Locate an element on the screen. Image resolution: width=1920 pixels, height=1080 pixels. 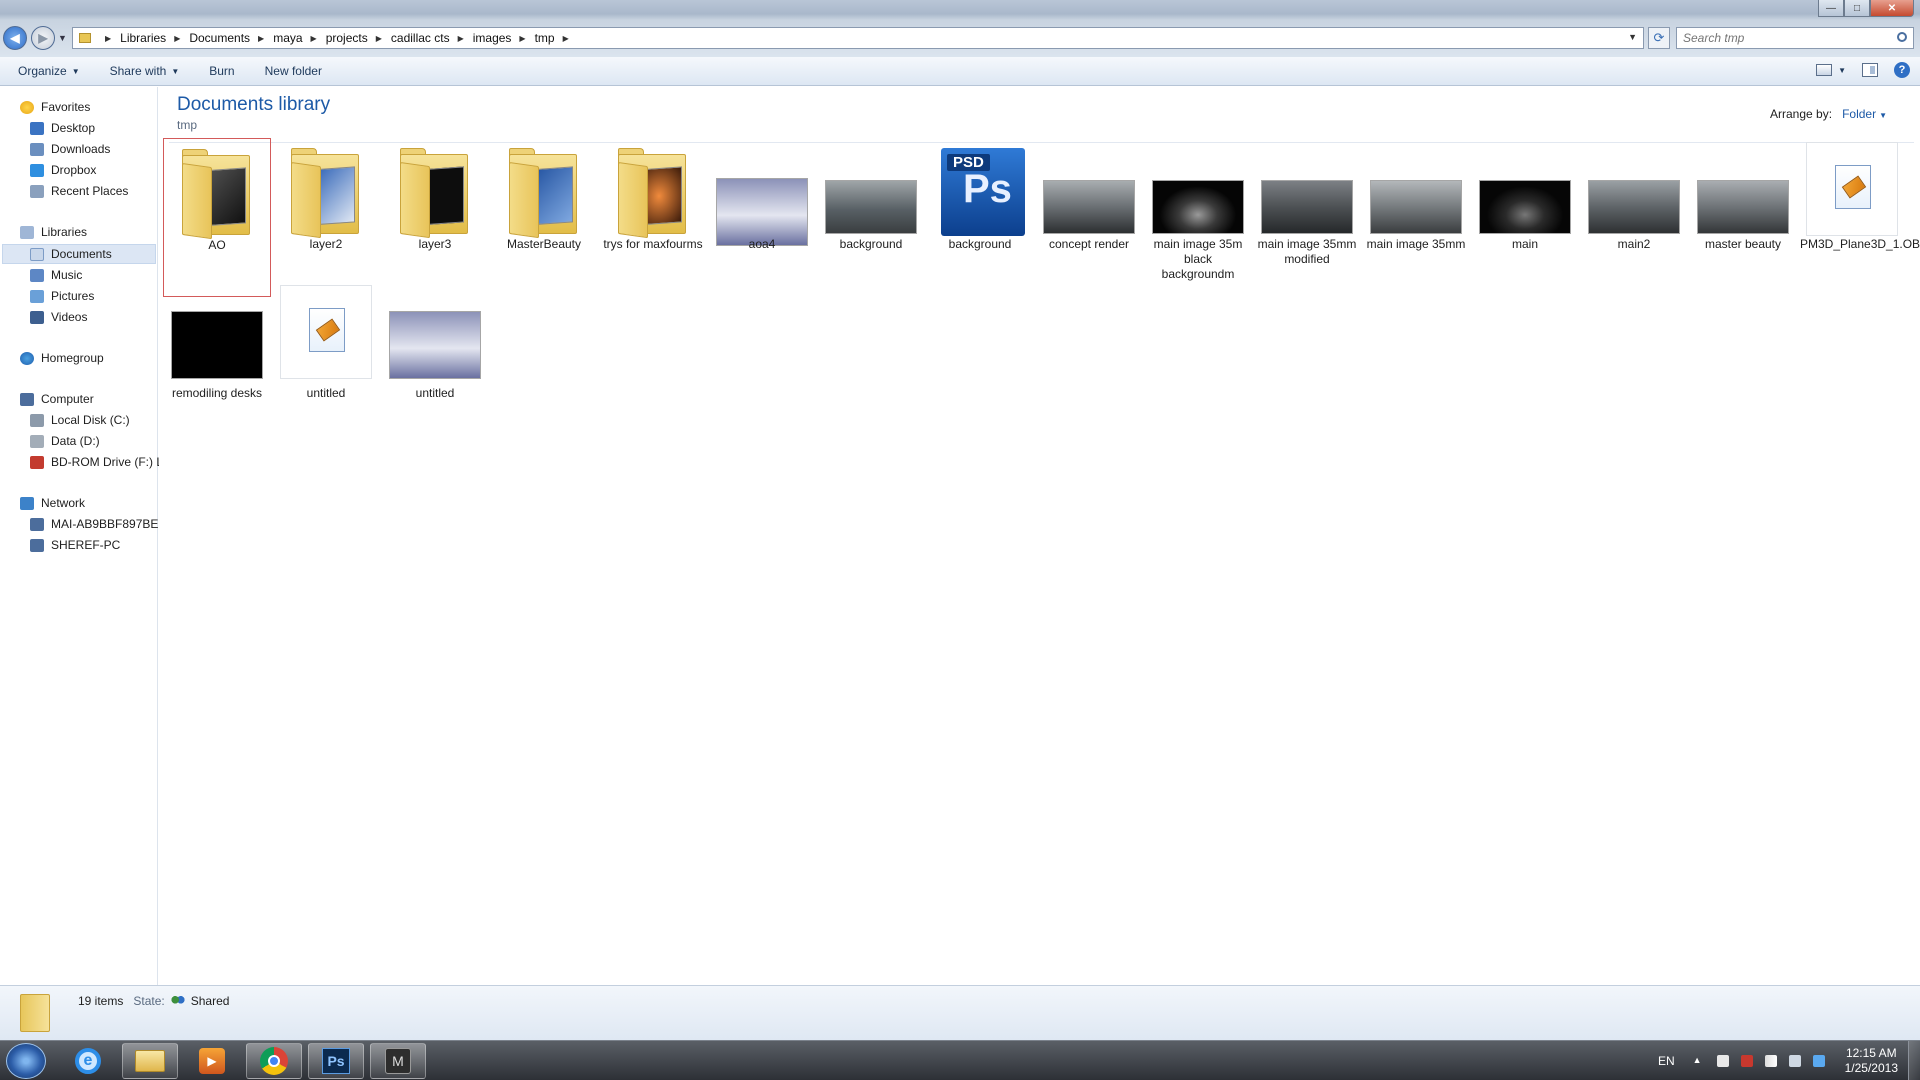
preview-pane-icon is located at coordinates (1870, 70).